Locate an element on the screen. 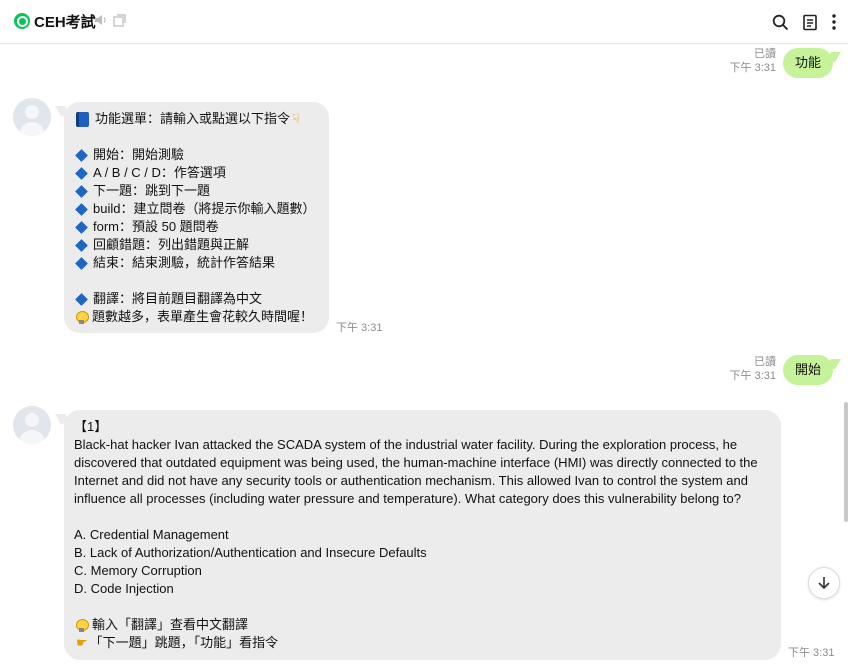 Image resolution: width=848 pixels, height=664 pixels. option-item: A. Credential Management is located at coordinates (151, 534).